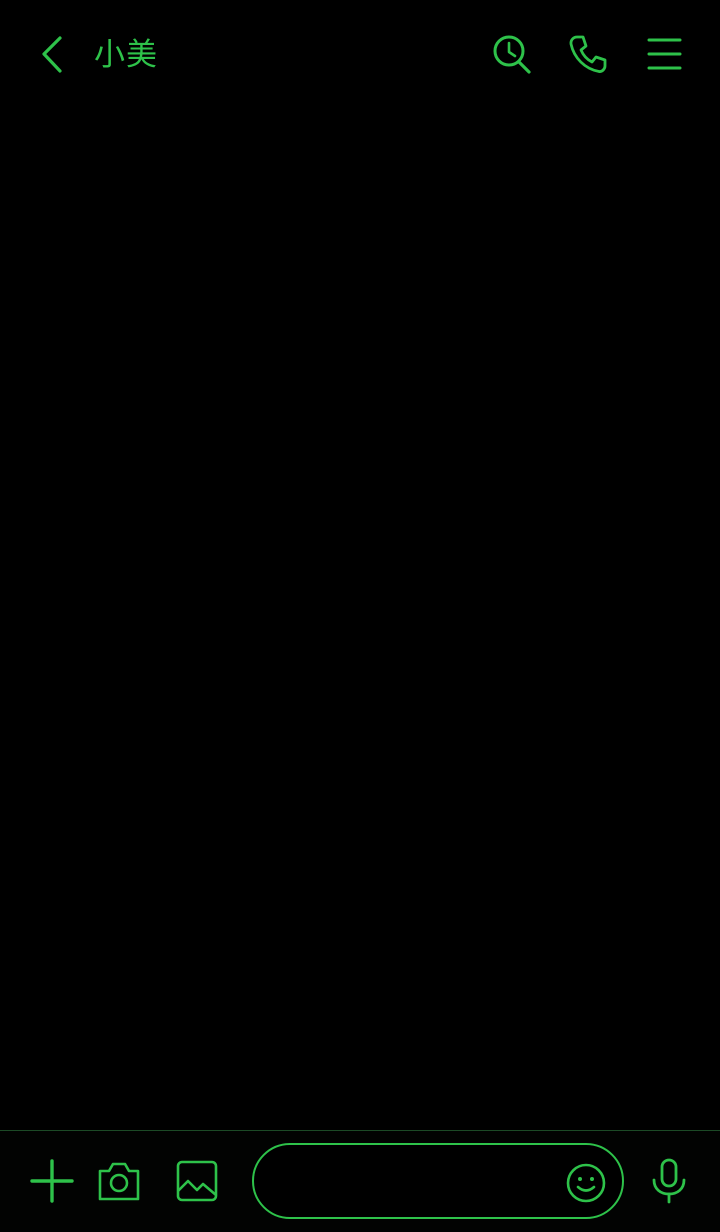 This screenshot has width=720, height=1232. I want to click on message-input, so click(420, 1182).